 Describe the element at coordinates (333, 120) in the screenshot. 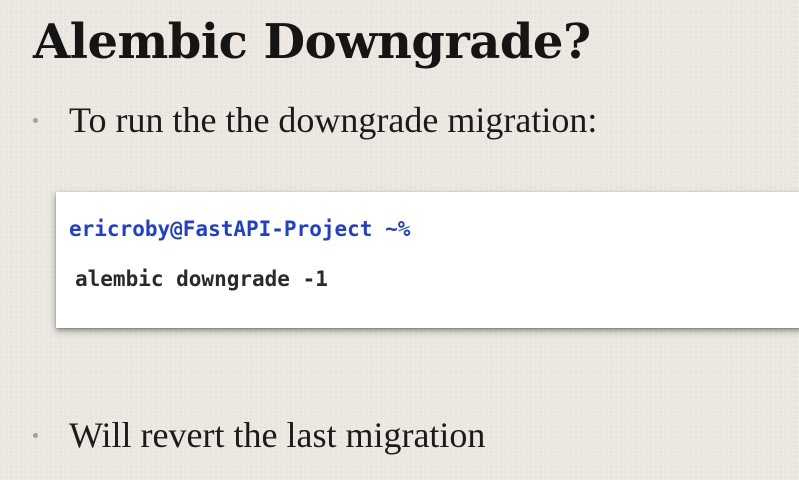

I see `bullet-text: To run the the downgrade migration:` at that location.